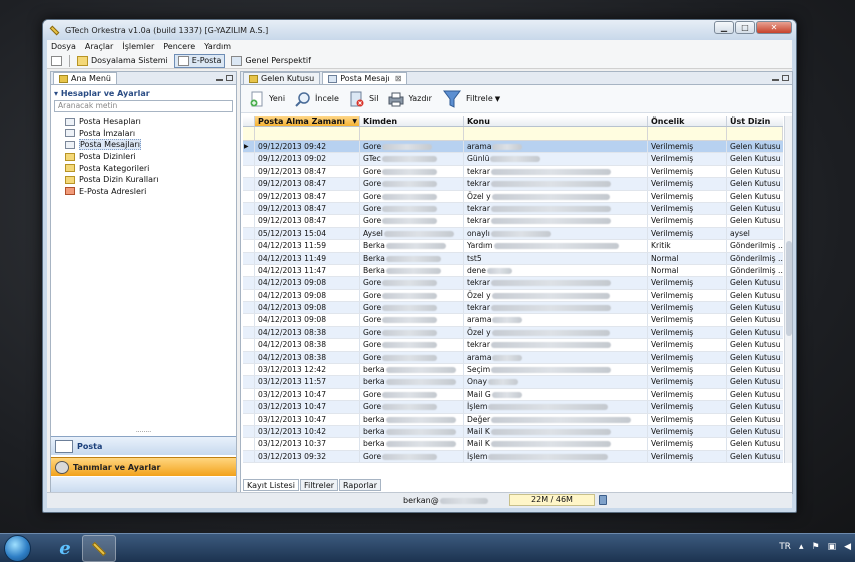 The image size is (855, 562). What do you see at coordinates (85, 78) in the screenshot?
I see `tab-ana-menu: Ana Menü` at bounding box center [85, 78].